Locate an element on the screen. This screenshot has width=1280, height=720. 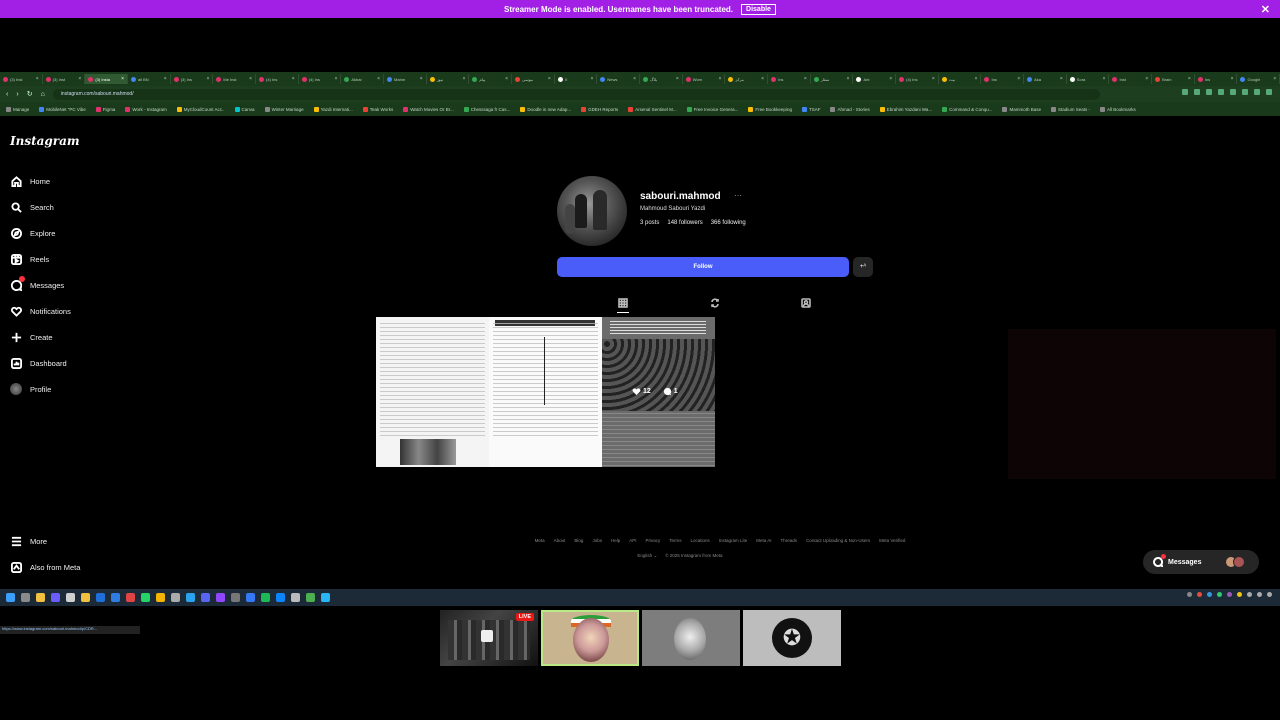
spotify-icon is located at coordinates (265, 597).